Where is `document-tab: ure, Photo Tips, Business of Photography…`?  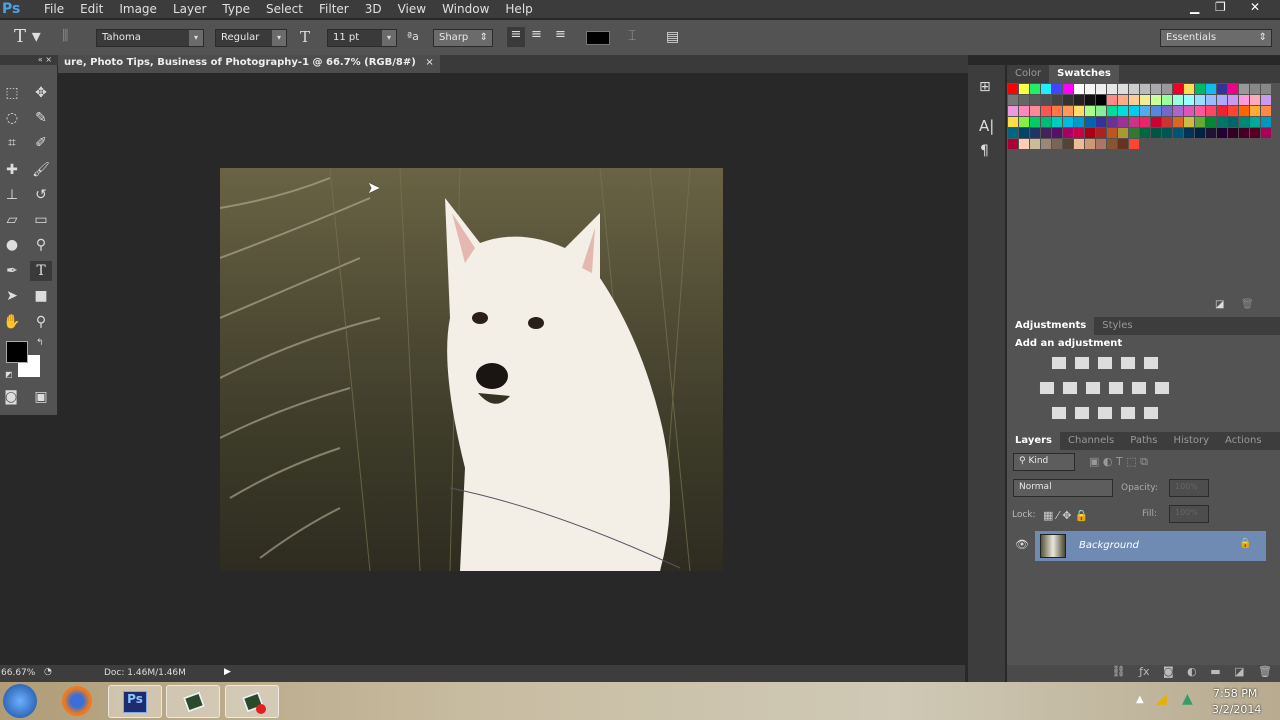 document-tab: ure, Photo Tips, Business of Photography… is located at coordinates (249, 64).